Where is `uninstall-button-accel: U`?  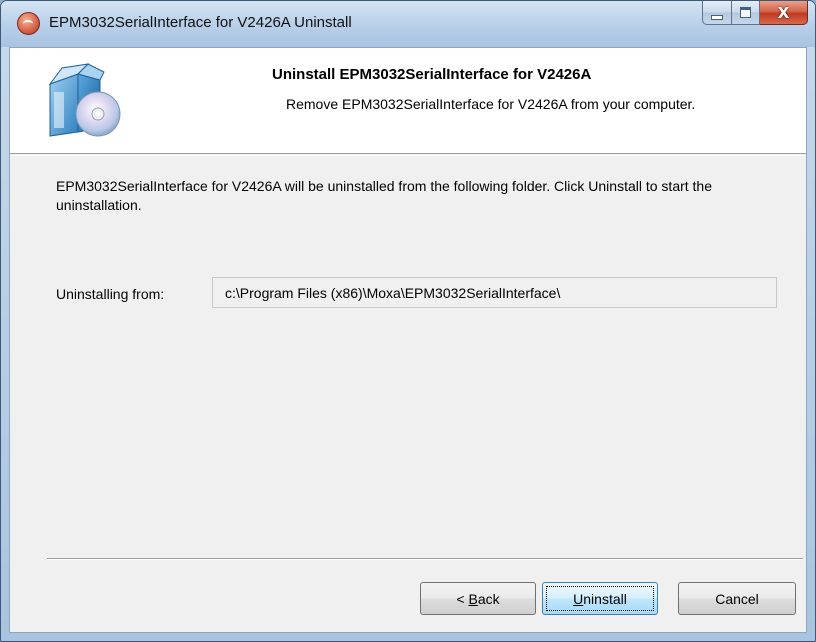 uninstall-button-accel: U is located at coordinates (578, 598).